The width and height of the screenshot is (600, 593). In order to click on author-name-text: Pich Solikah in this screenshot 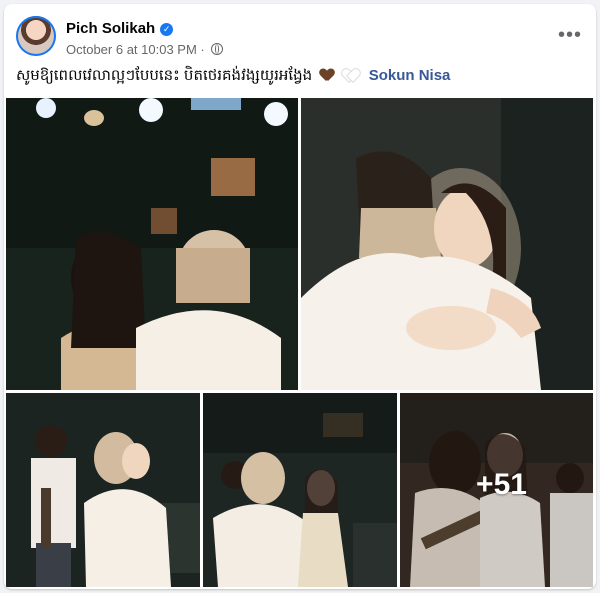, I will do `click(110, 28)`.